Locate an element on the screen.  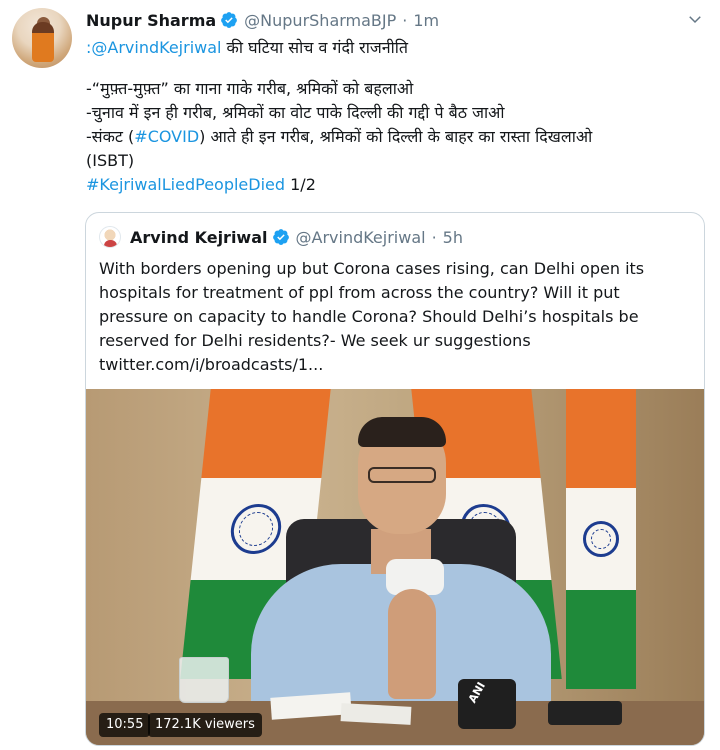
quoted-author-avatar is located at coordinates (110, 237).